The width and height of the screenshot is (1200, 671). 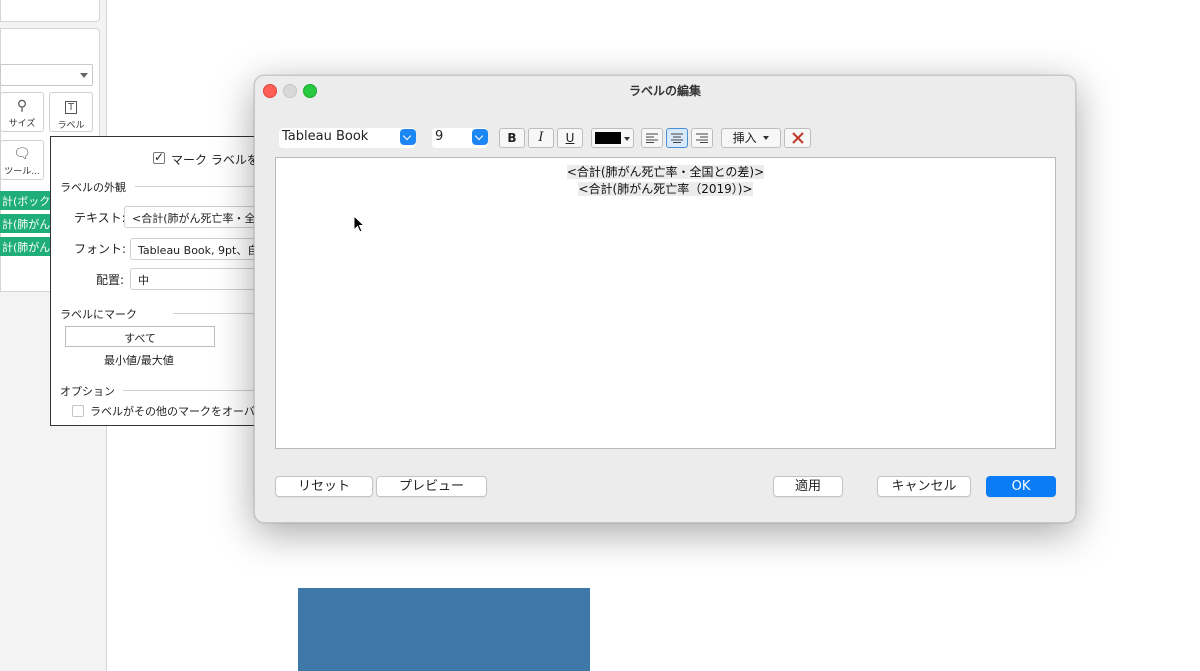 I want to click on options-heading: オプション, so click(x=87, y=391).